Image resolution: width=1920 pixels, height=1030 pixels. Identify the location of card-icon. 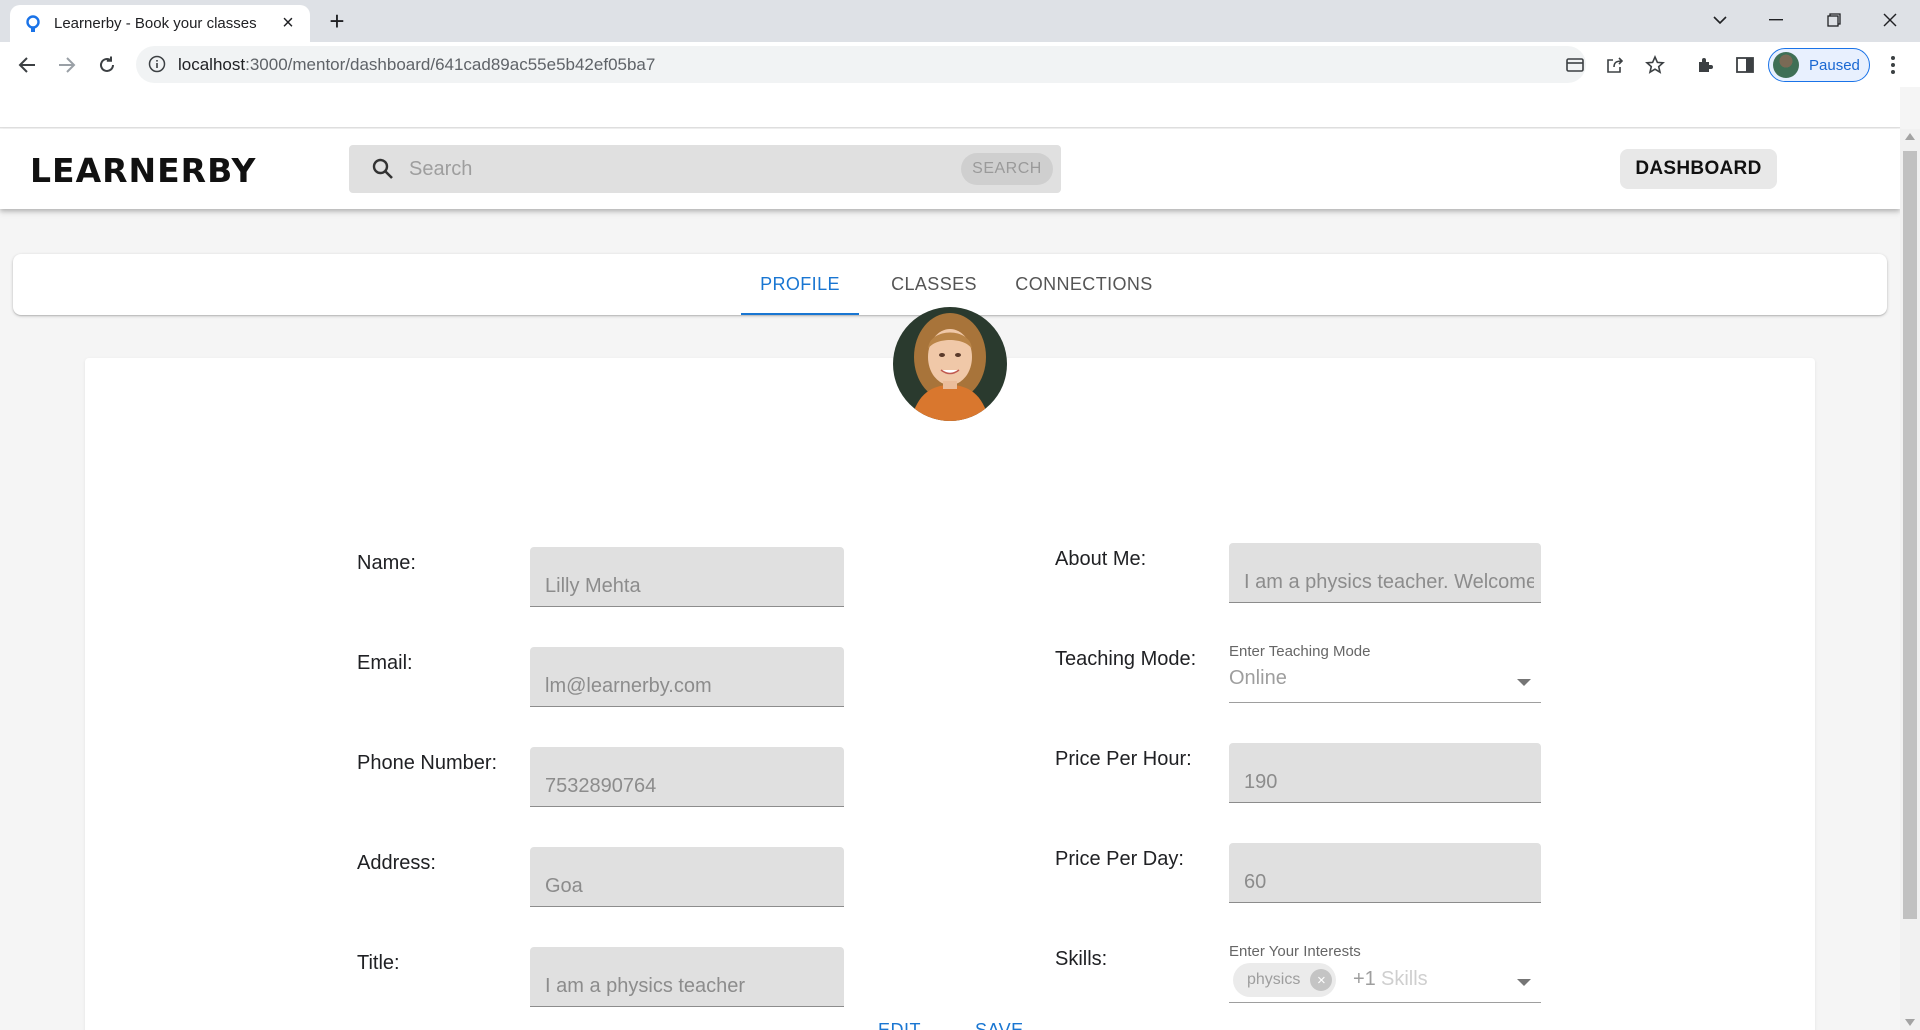
(1575, 65).